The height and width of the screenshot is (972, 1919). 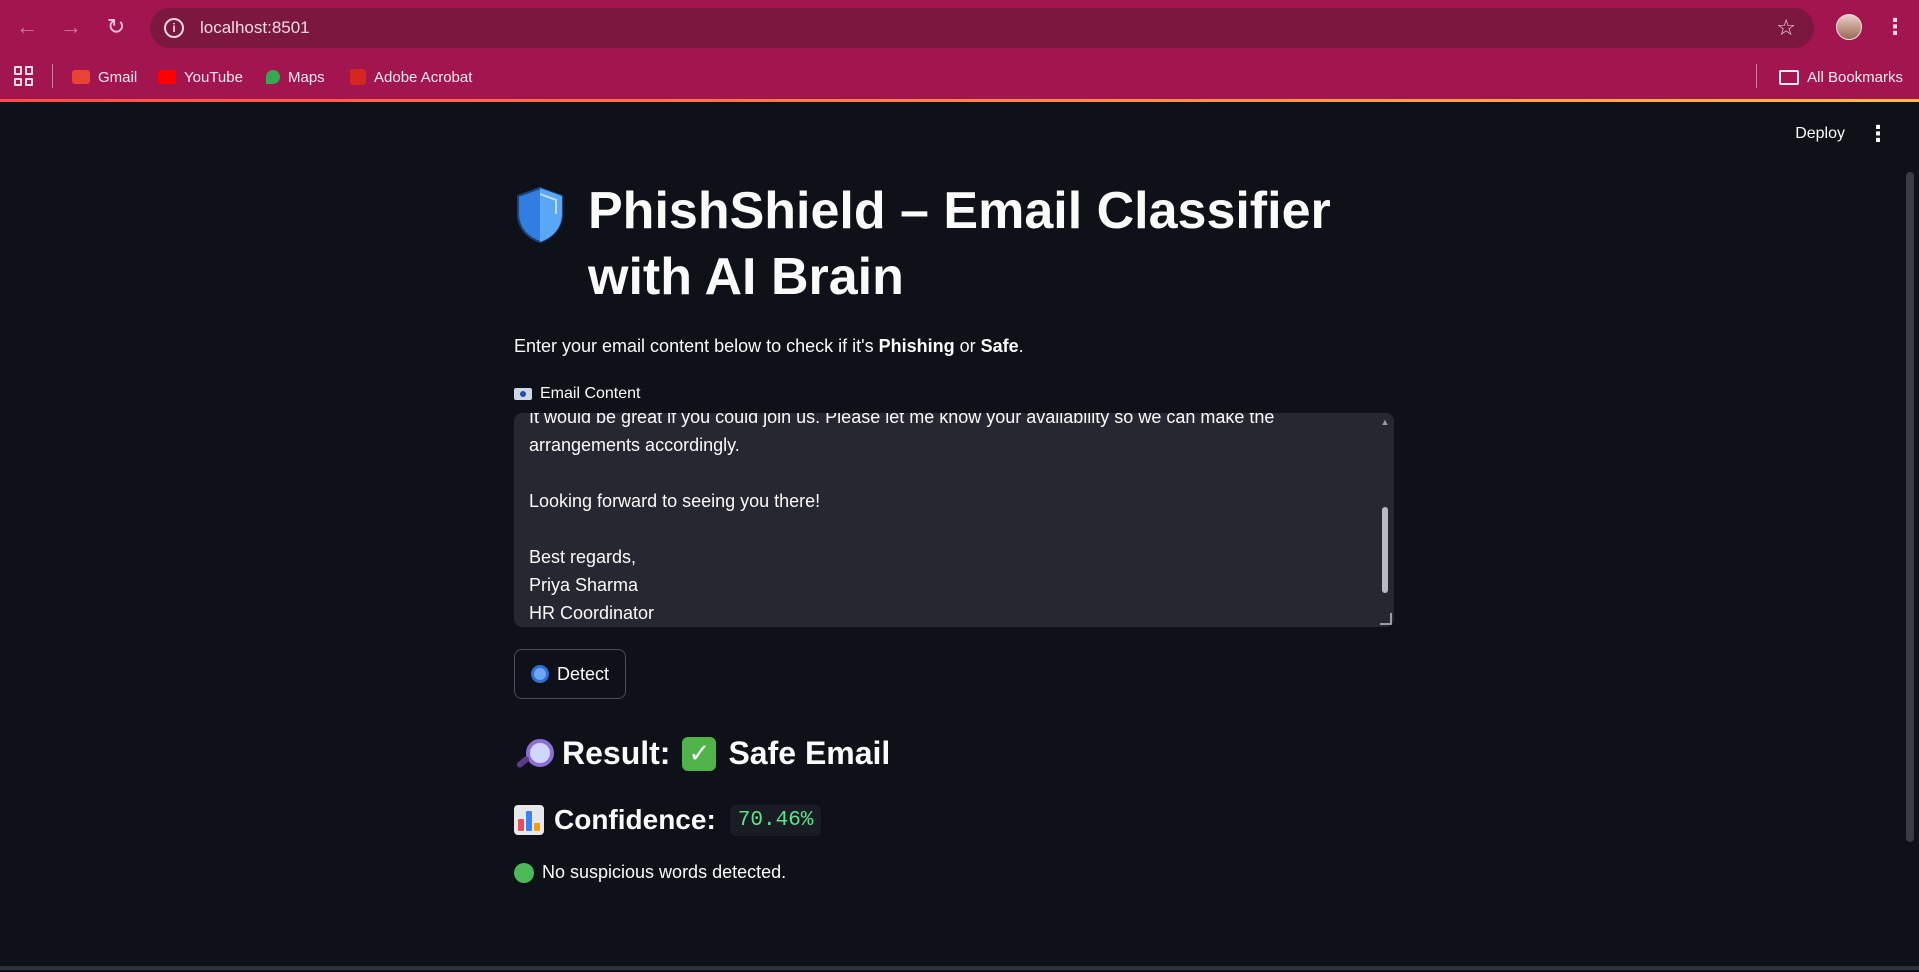 I want to click on email-content-label-text: Email Content, so click(x=590, y=393).